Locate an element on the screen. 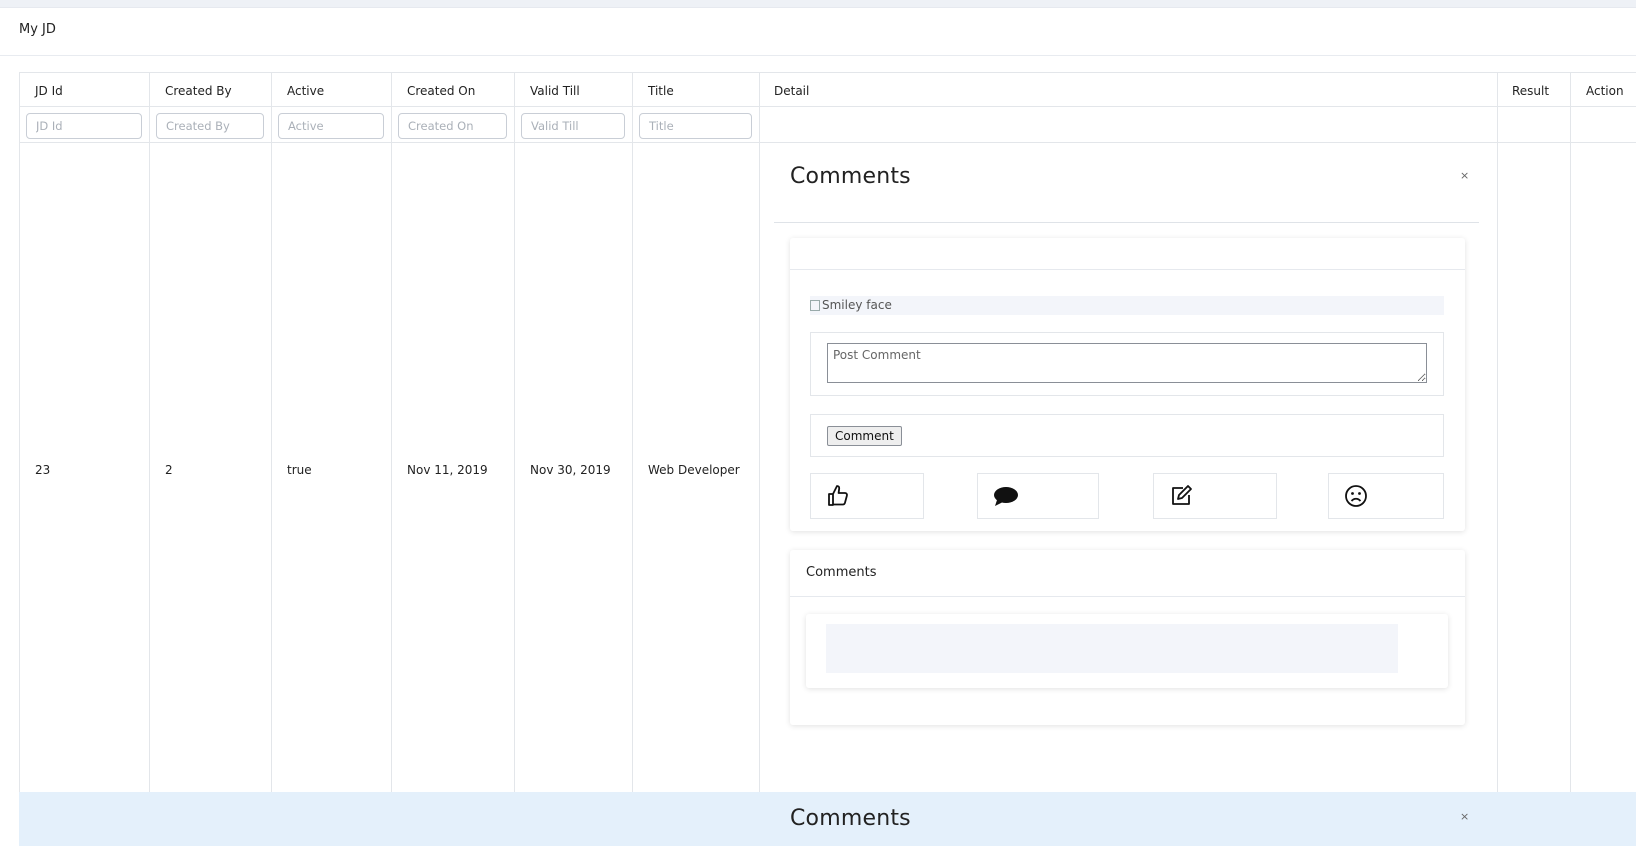  smiley-face-image: Smiley face is located at coordinates (1127, 305).